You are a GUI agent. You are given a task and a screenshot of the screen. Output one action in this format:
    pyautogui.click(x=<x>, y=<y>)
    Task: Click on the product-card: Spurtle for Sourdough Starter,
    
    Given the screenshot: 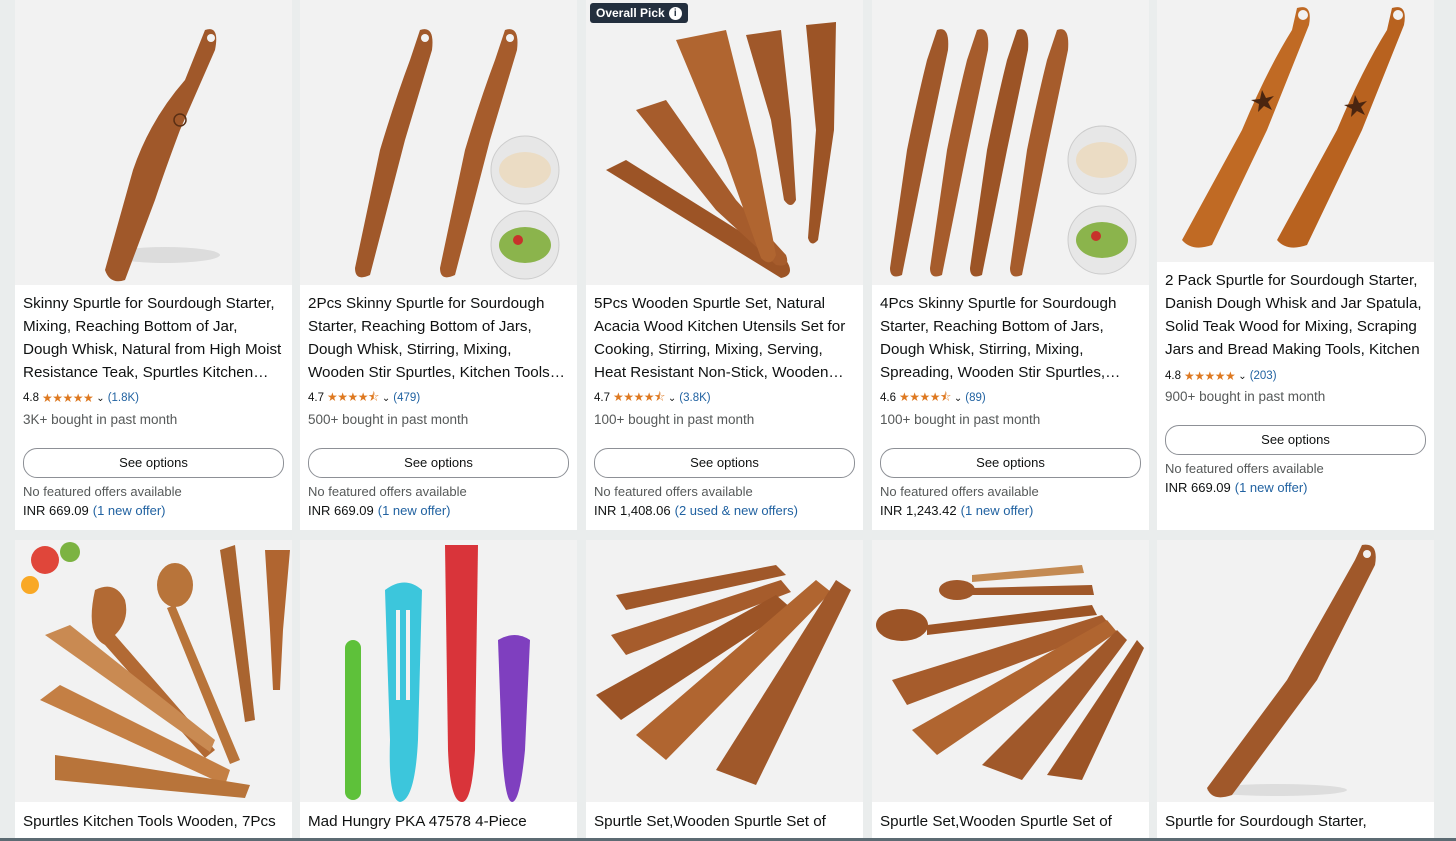 What is the action you would take?
    pyautogui.click(x=1295, y=690)
    